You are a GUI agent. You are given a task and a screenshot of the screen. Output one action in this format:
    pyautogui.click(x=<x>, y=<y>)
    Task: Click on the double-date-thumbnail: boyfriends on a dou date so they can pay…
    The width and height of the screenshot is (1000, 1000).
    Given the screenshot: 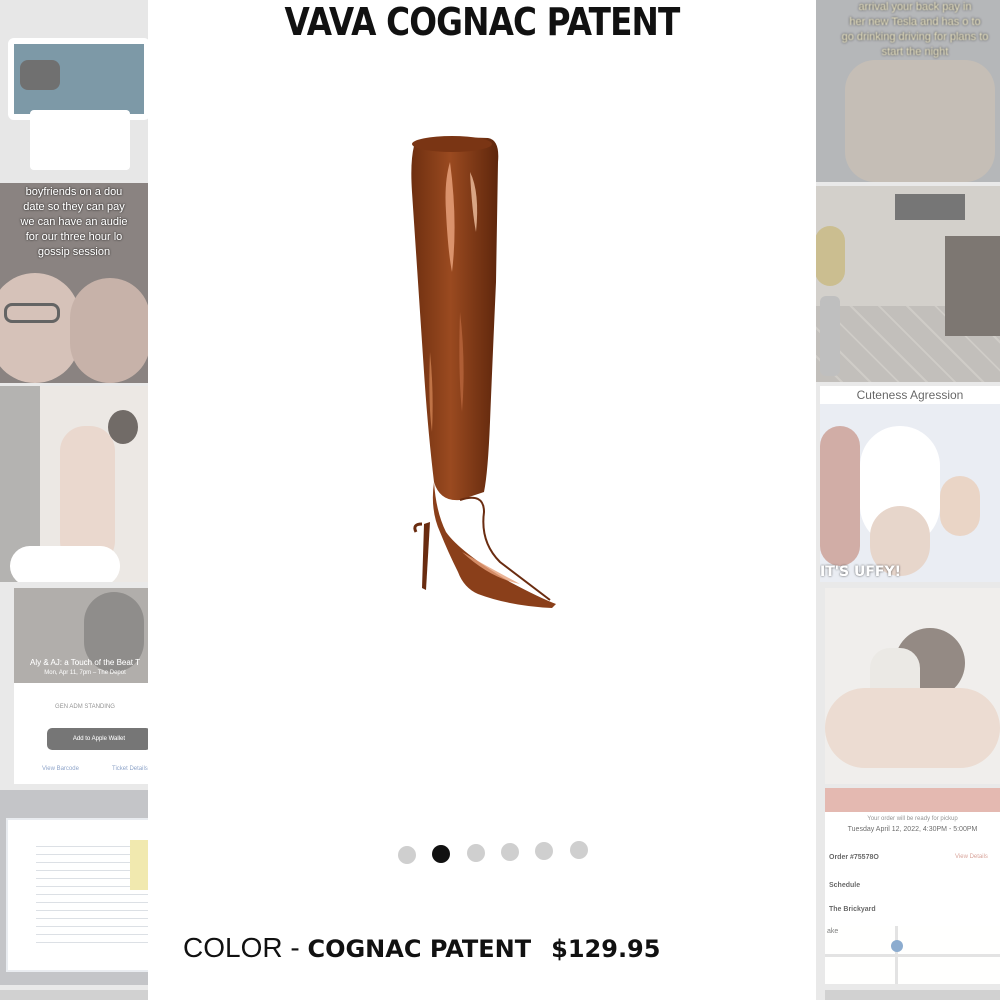 What is the action you would take?
    pyautogui.click(x=74, y=283)
    